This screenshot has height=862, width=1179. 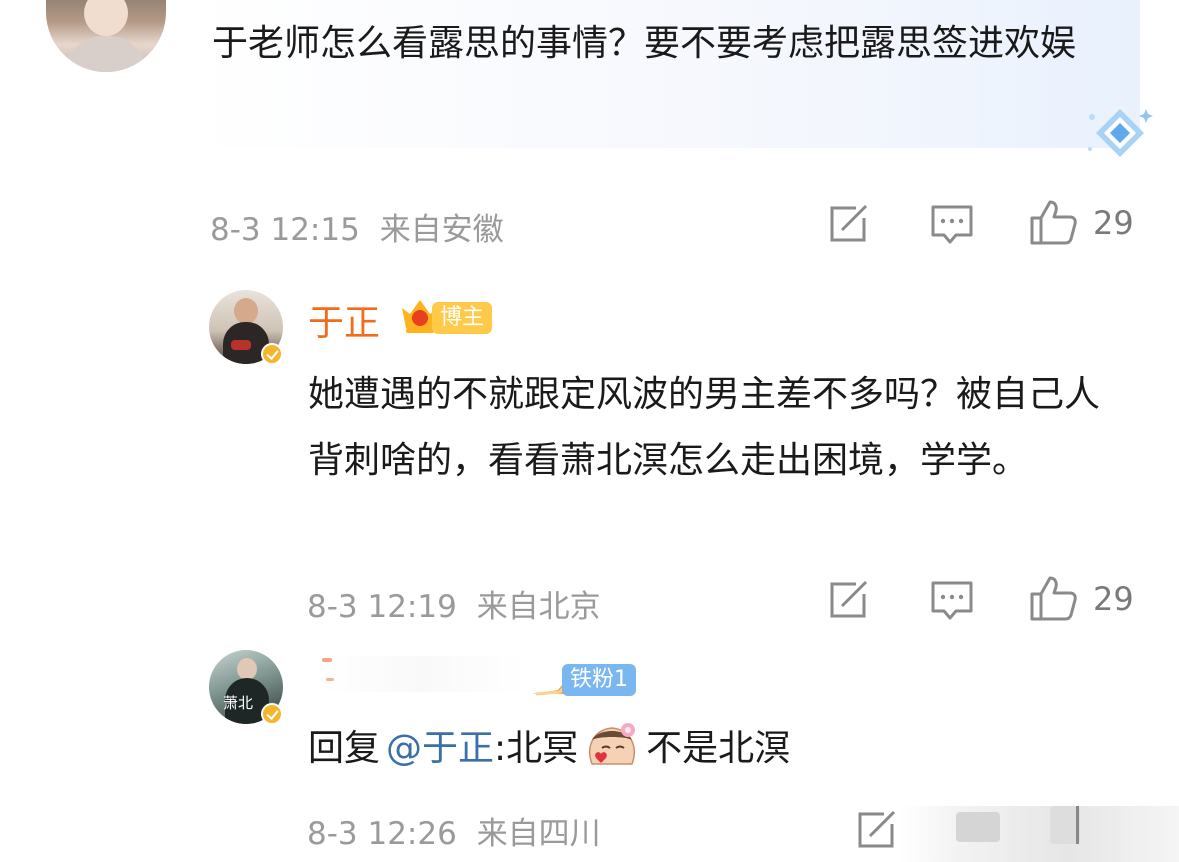 What do you see at coordinates (238, 703) in the screenshot?
I see `avatar-text: 萧北` at bounding box center [238, 703].